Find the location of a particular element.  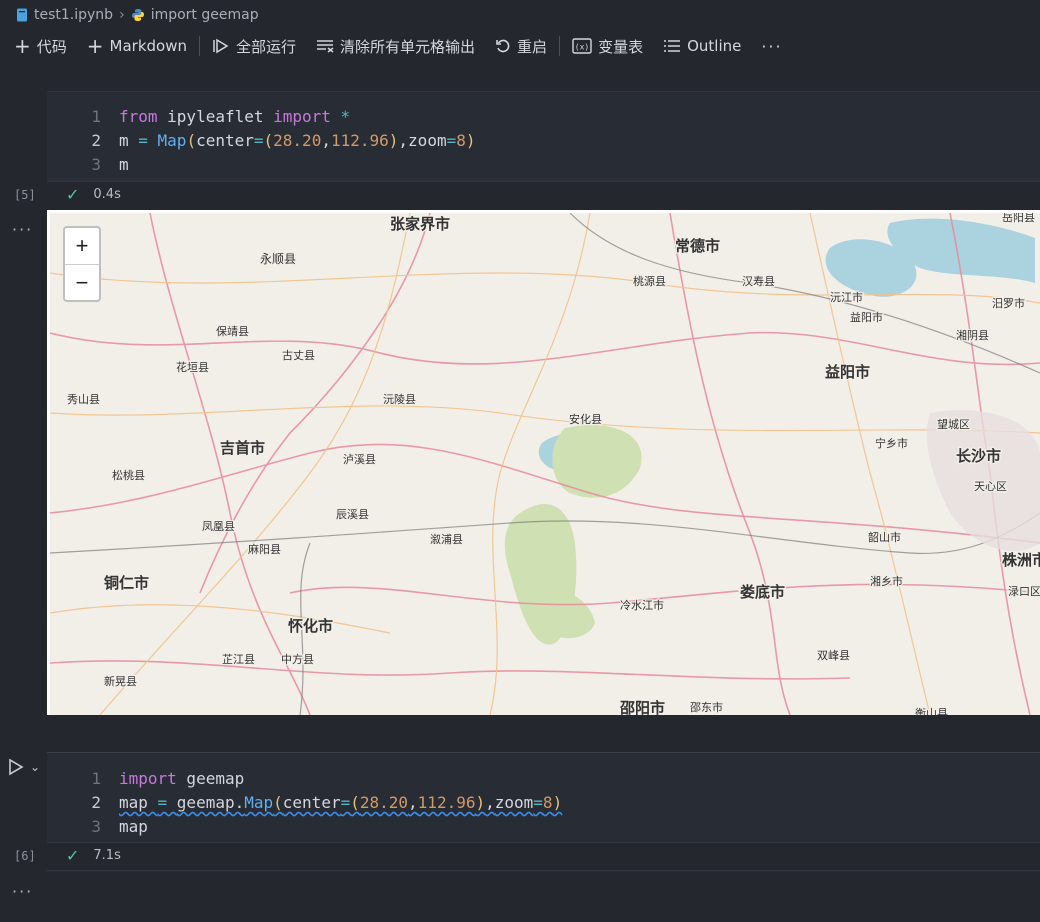

map-city-label: 中方县 is located at coordinates (297, 659).